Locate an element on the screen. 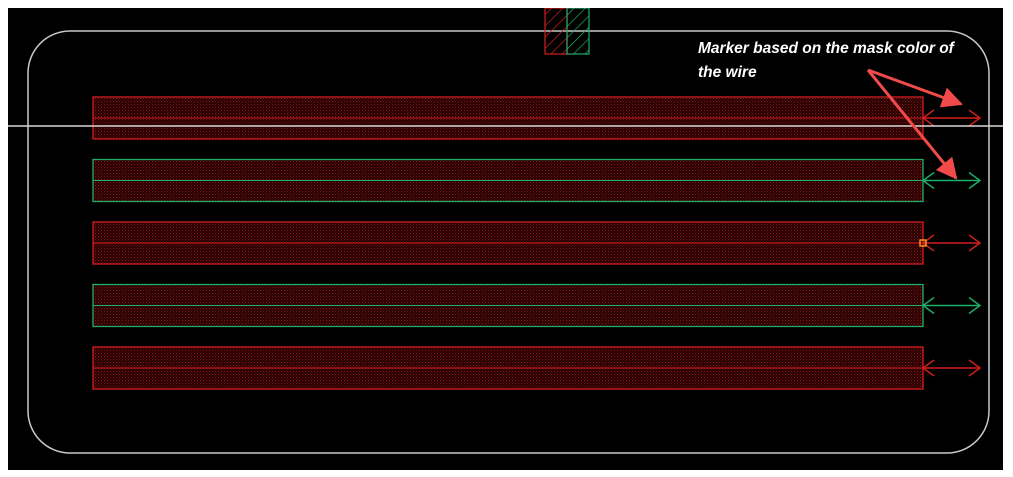  via-green-mask is located at coordinates (578, 31).